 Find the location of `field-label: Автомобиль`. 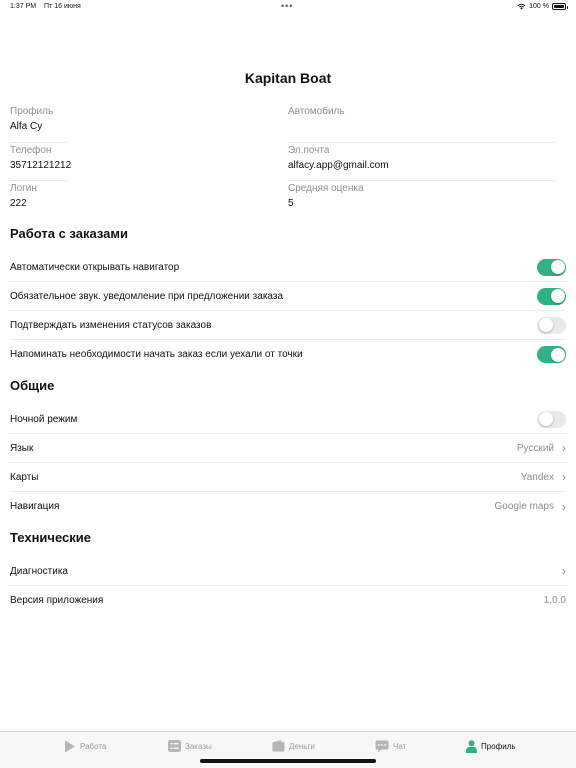

field-label: Автомобиль is located at coordinates (316, 111).